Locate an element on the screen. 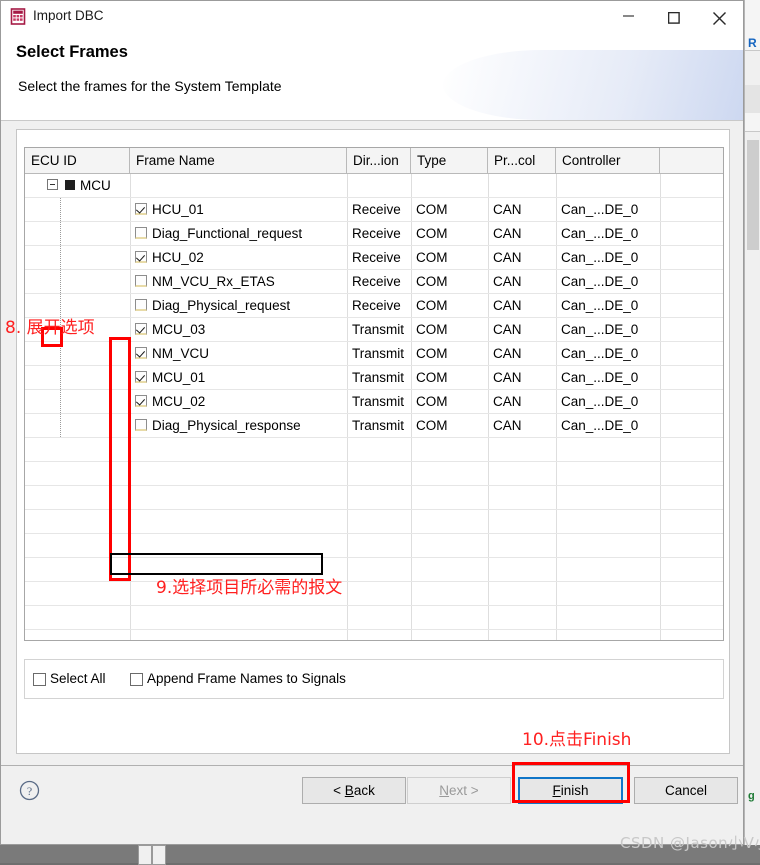 Image resolution: width=760 pixels, height=865 pixels. column-header-ecu-id: ECU ID is located at coordinates (77, 160).